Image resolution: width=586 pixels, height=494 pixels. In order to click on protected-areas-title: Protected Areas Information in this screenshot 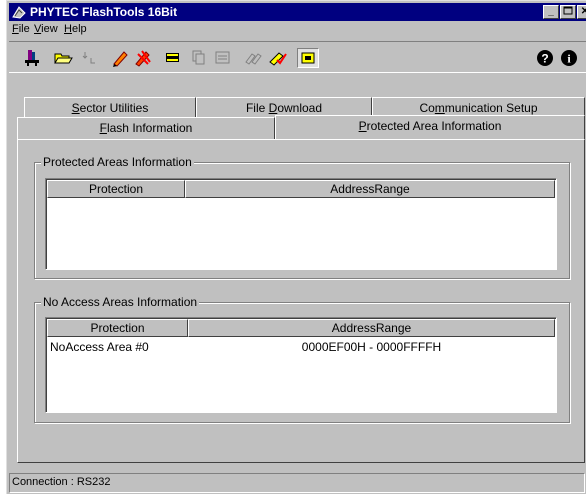, I will do `click(117, 162)`.